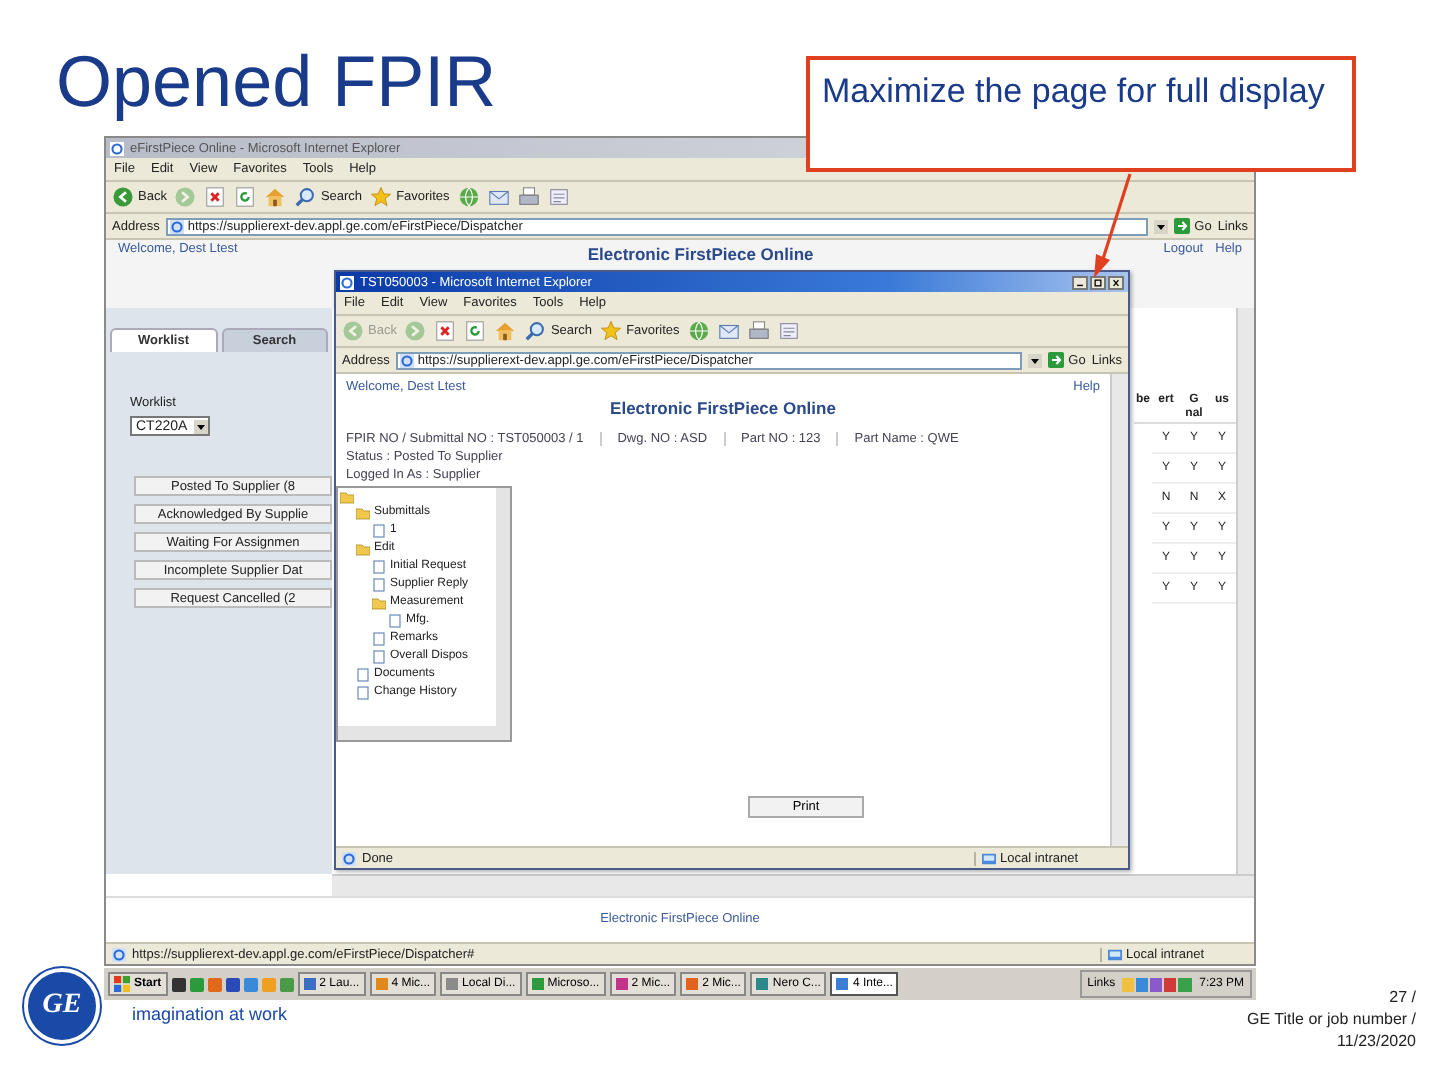  I want to click on tray-icons-drawing, so click(1157, 984).